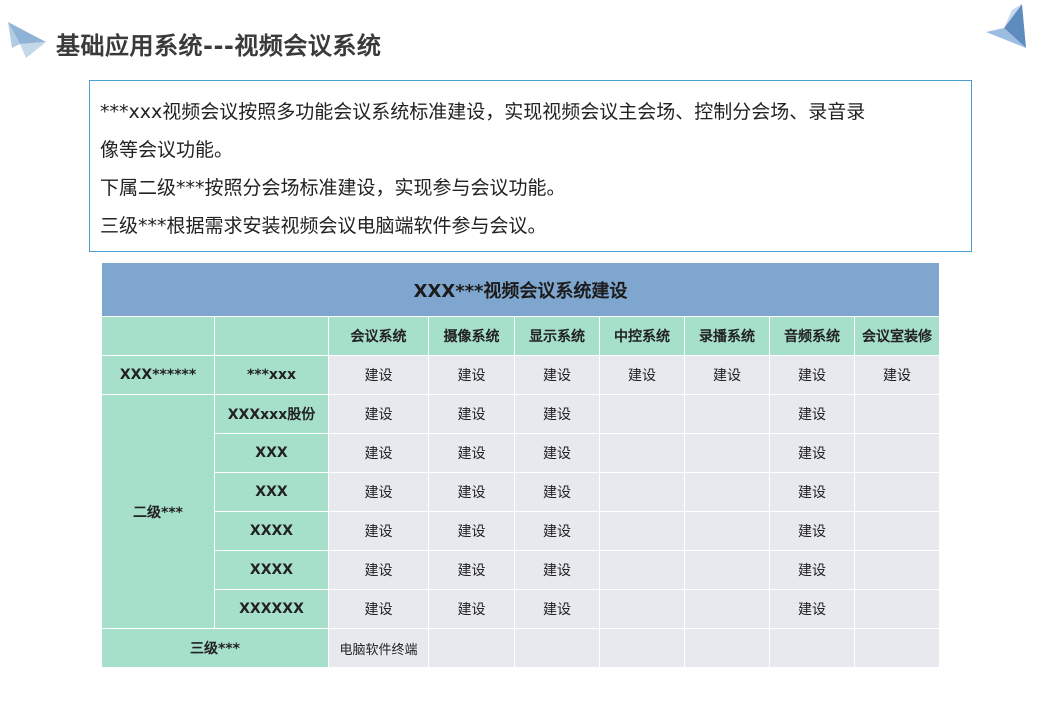 The image size is (1040, 720). Describe the element at coordinates (471, 336) in the screenshot. I see `column-header: 摄像系统` at that location.